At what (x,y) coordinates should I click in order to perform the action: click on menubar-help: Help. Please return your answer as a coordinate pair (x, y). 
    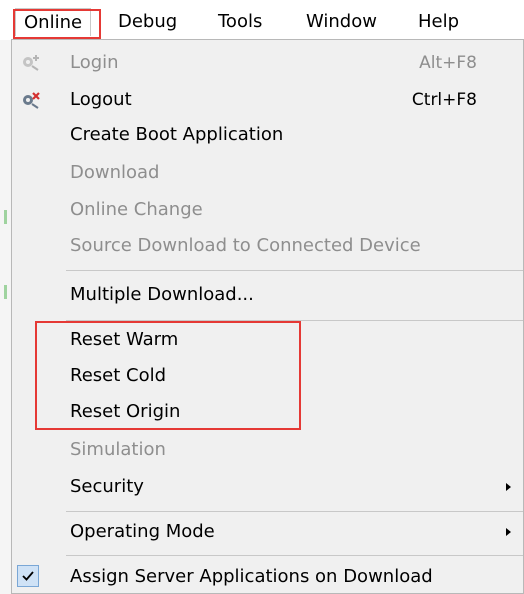
    Looking at the image, I should click on (438, 22).